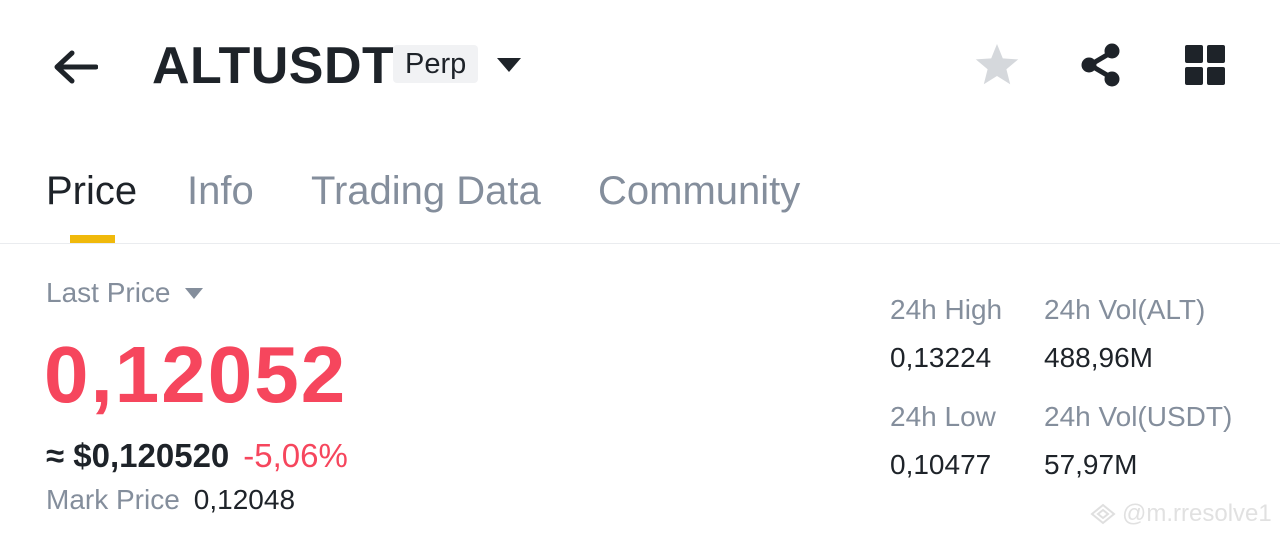  What do you see at coordinates (941, 357) in the screenshot?
I see `high-24h-value: 0,13224` at bounding box center [941, 357].